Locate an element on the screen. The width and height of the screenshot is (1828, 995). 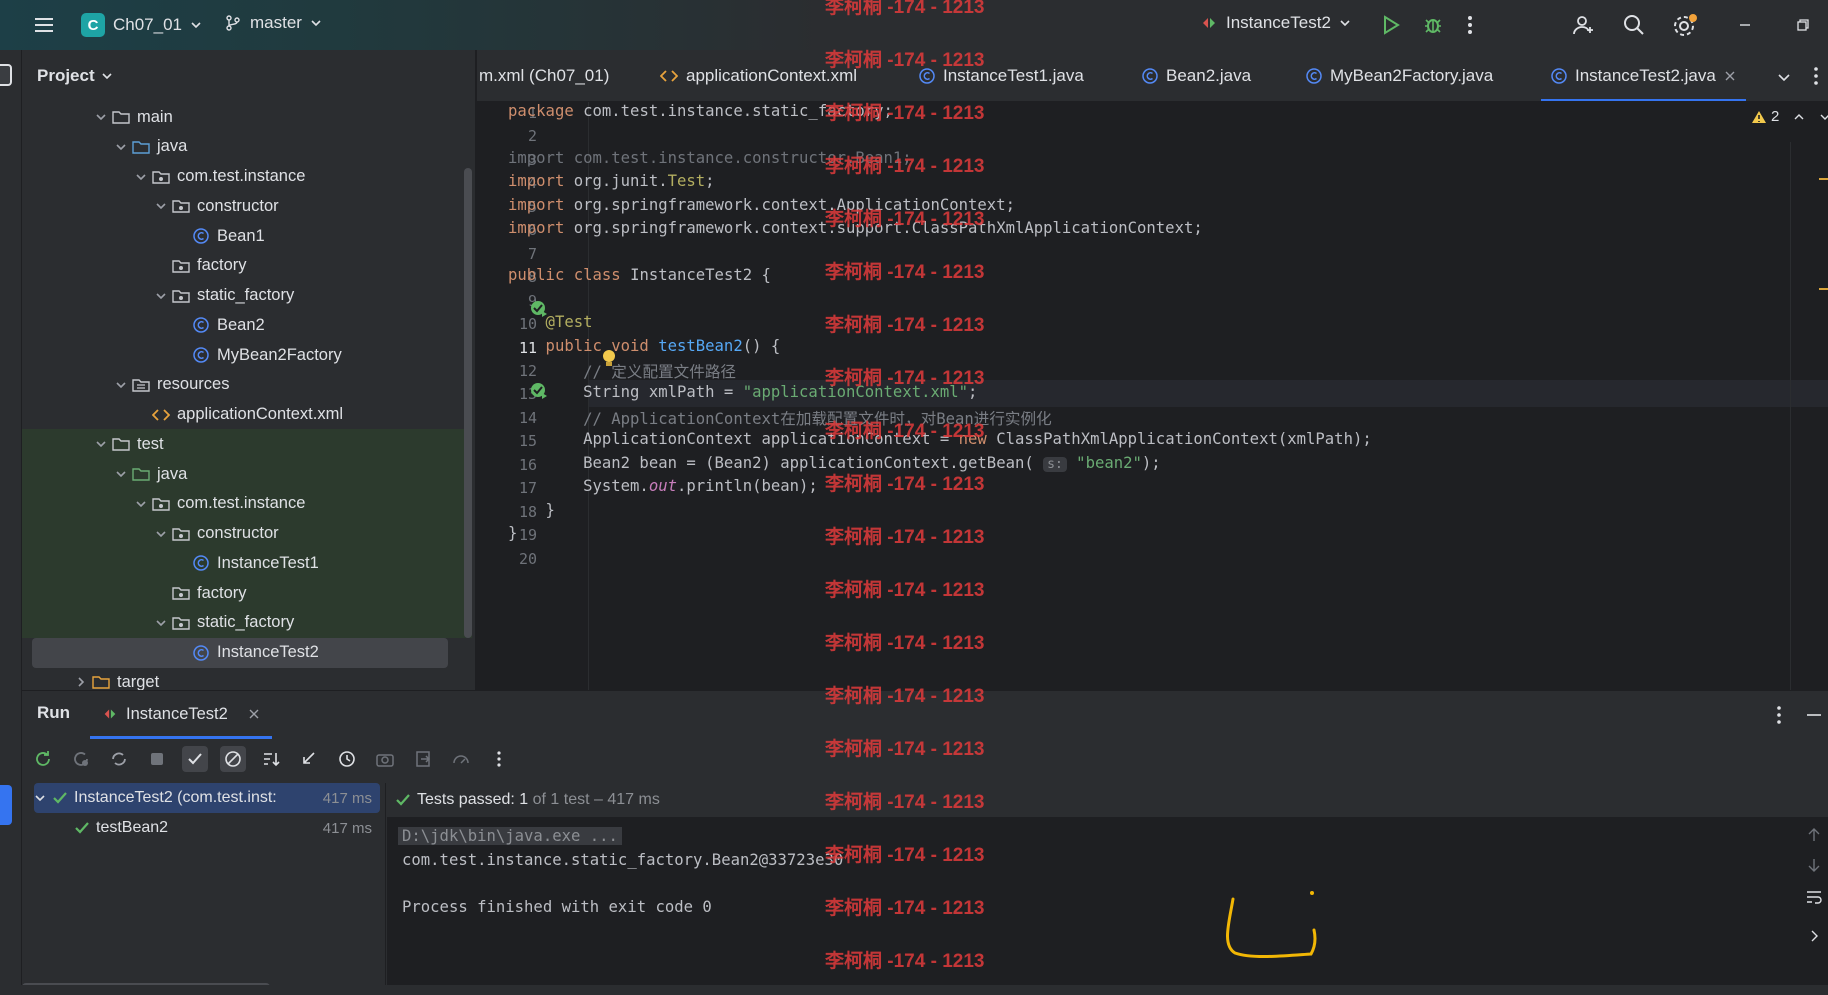
project-scrollbar is located at coordinates (468, 403).